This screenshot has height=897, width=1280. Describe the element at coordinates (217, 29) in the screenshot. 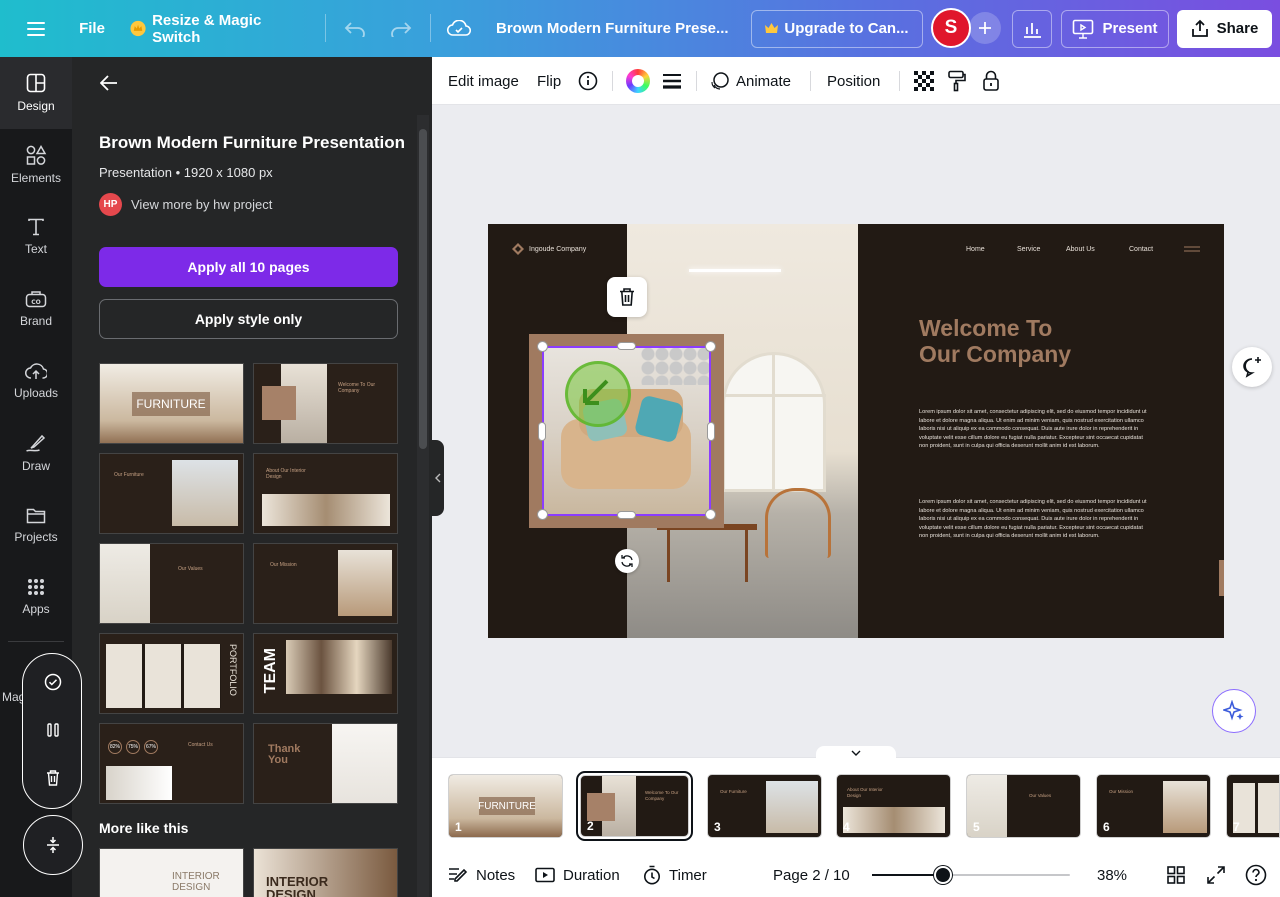

I see `resize-button: Resize & Magic Switch` at that location.